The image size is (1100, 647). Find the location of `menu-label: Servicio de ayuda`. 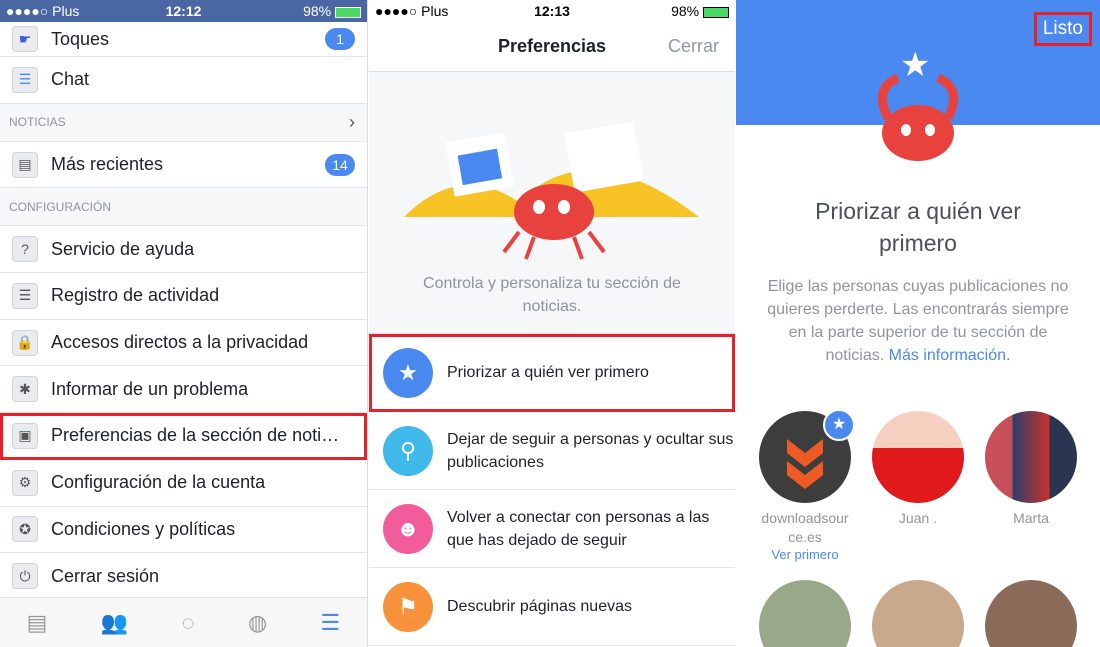

menu-label: Servicio de ayuda is located at coordinates (123, 248).